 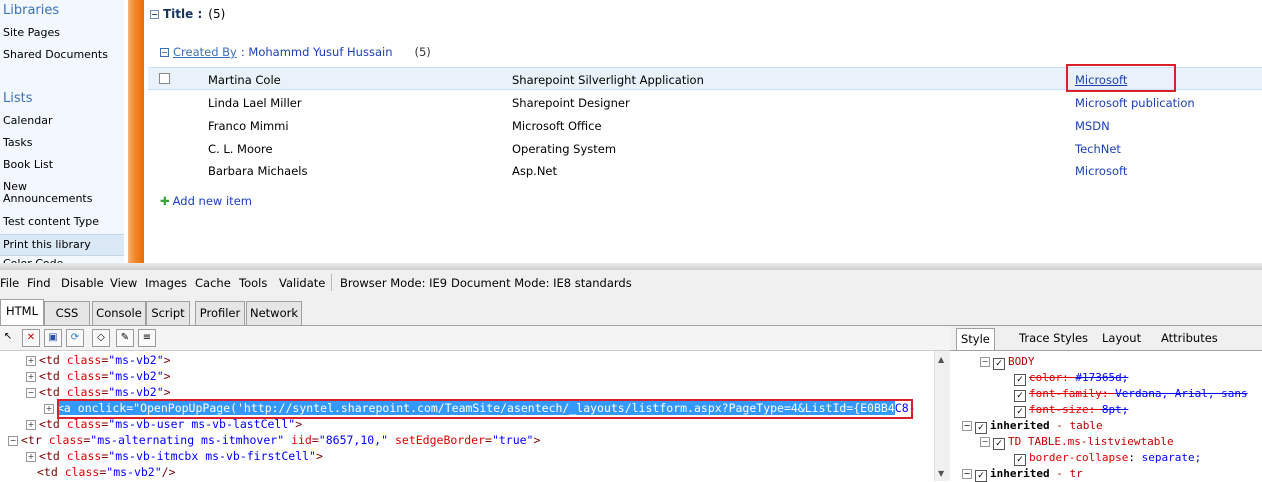 What do you see at coordinates (217, 14) in the screenshot?
I see `group-title-count: (5)` at bounding box center [217, 14].